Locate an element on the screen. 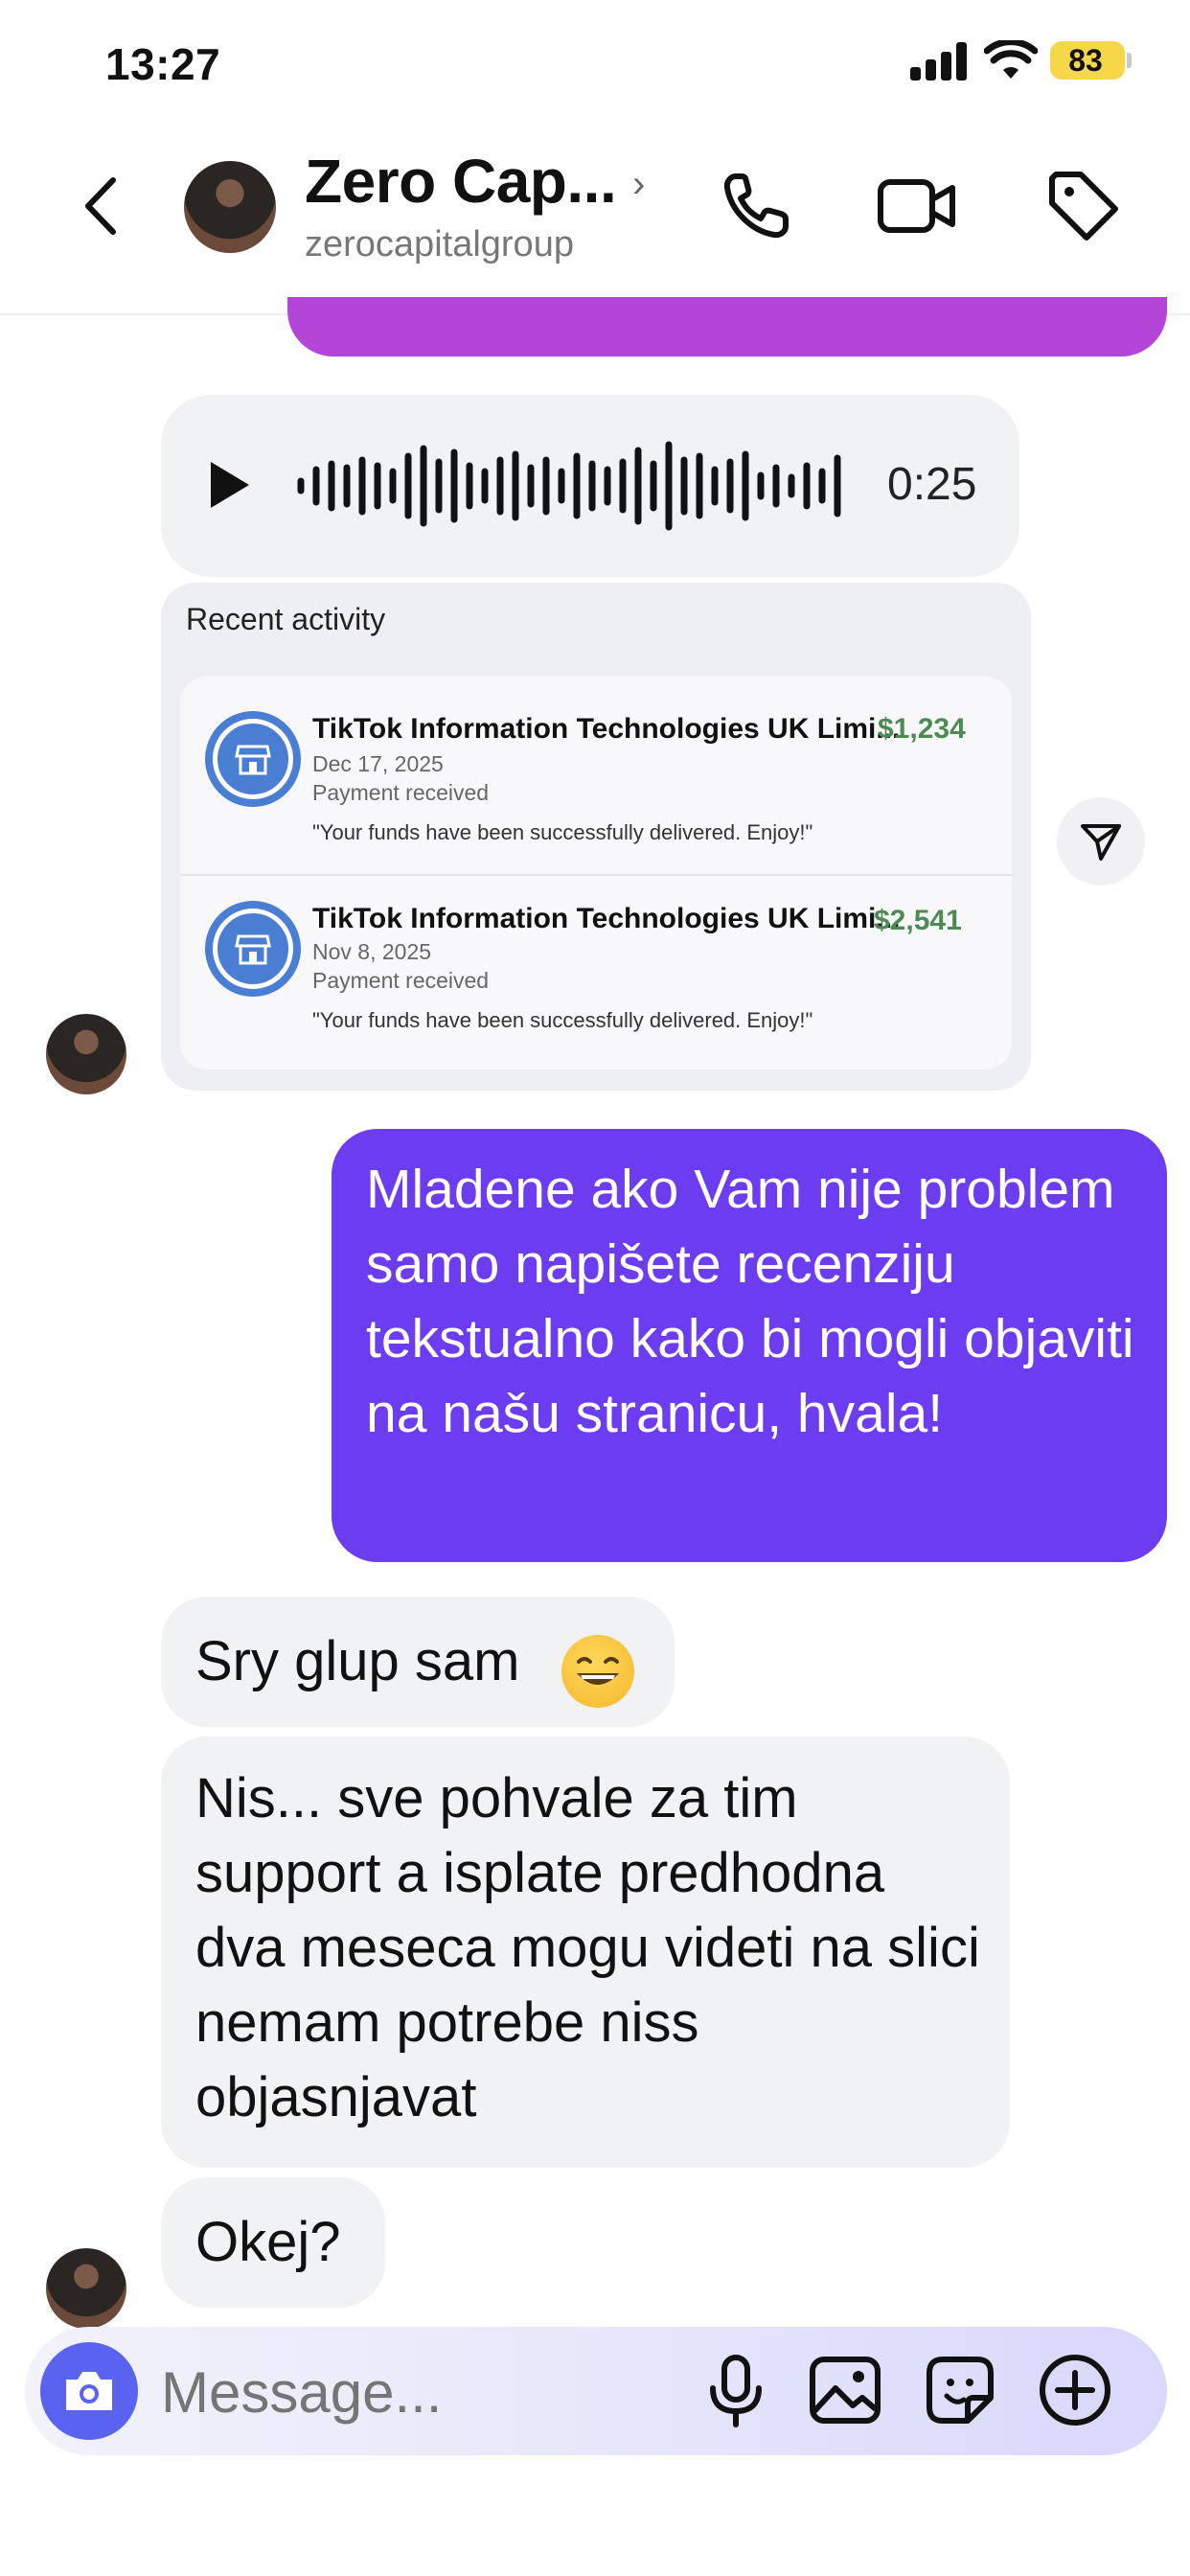 This screenshot has height=2576, width=1190. share-button is located at coordinates (1101, 841).